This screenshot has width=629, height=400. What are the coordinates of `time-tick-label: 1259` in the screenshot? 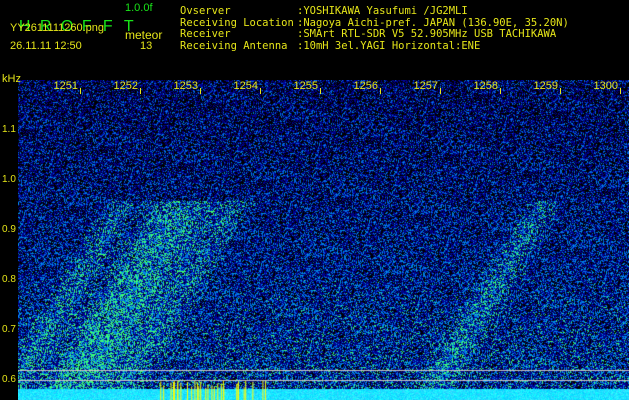 It's located at (545, 86).